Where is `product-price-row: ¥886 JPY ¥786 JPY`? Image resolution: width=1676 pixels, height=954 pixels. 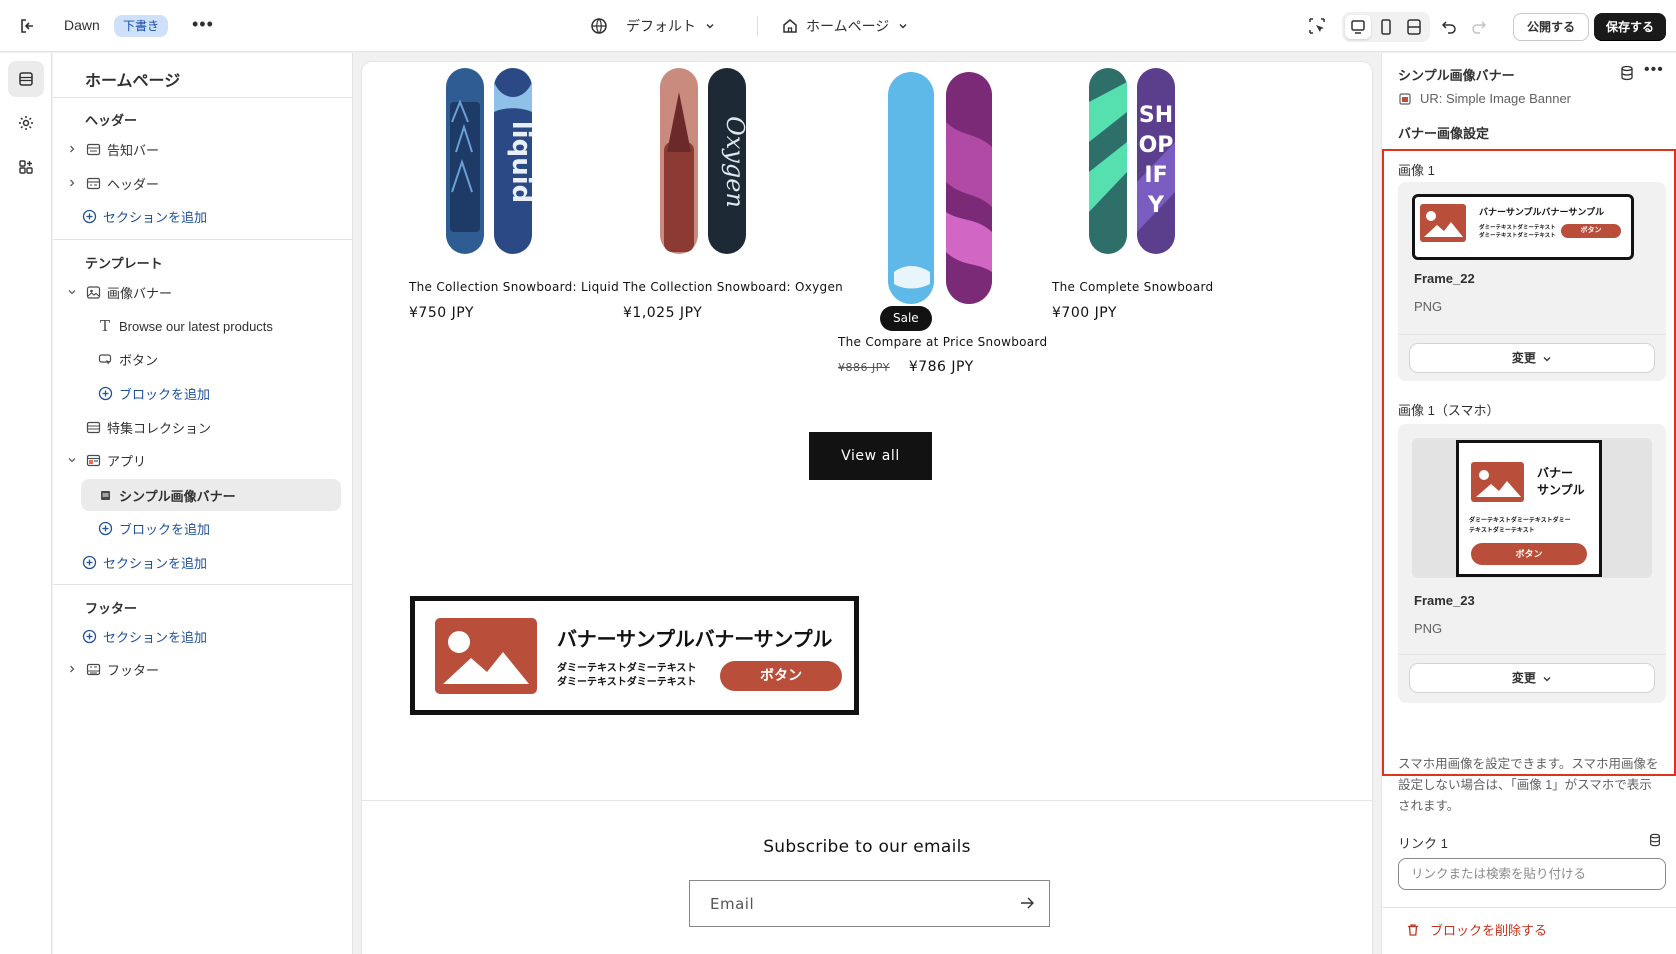 product-price-row: ¥886 JPY ¥786 JPY is located at coordinates (906, 367).